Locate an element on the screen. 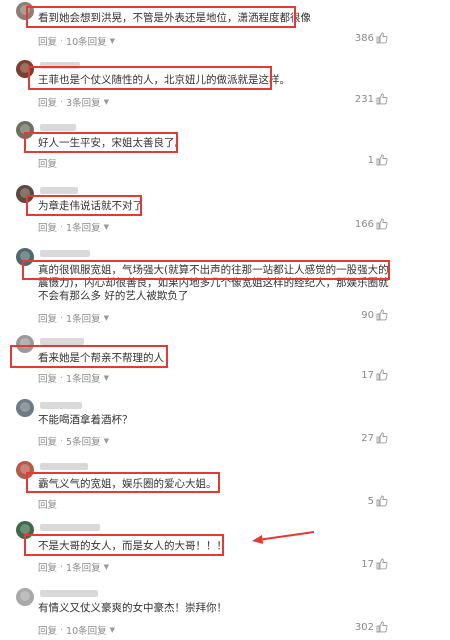 The width and height of the screenshot is (450, 640). like-number: 302 is located at coordinates (364, 627).